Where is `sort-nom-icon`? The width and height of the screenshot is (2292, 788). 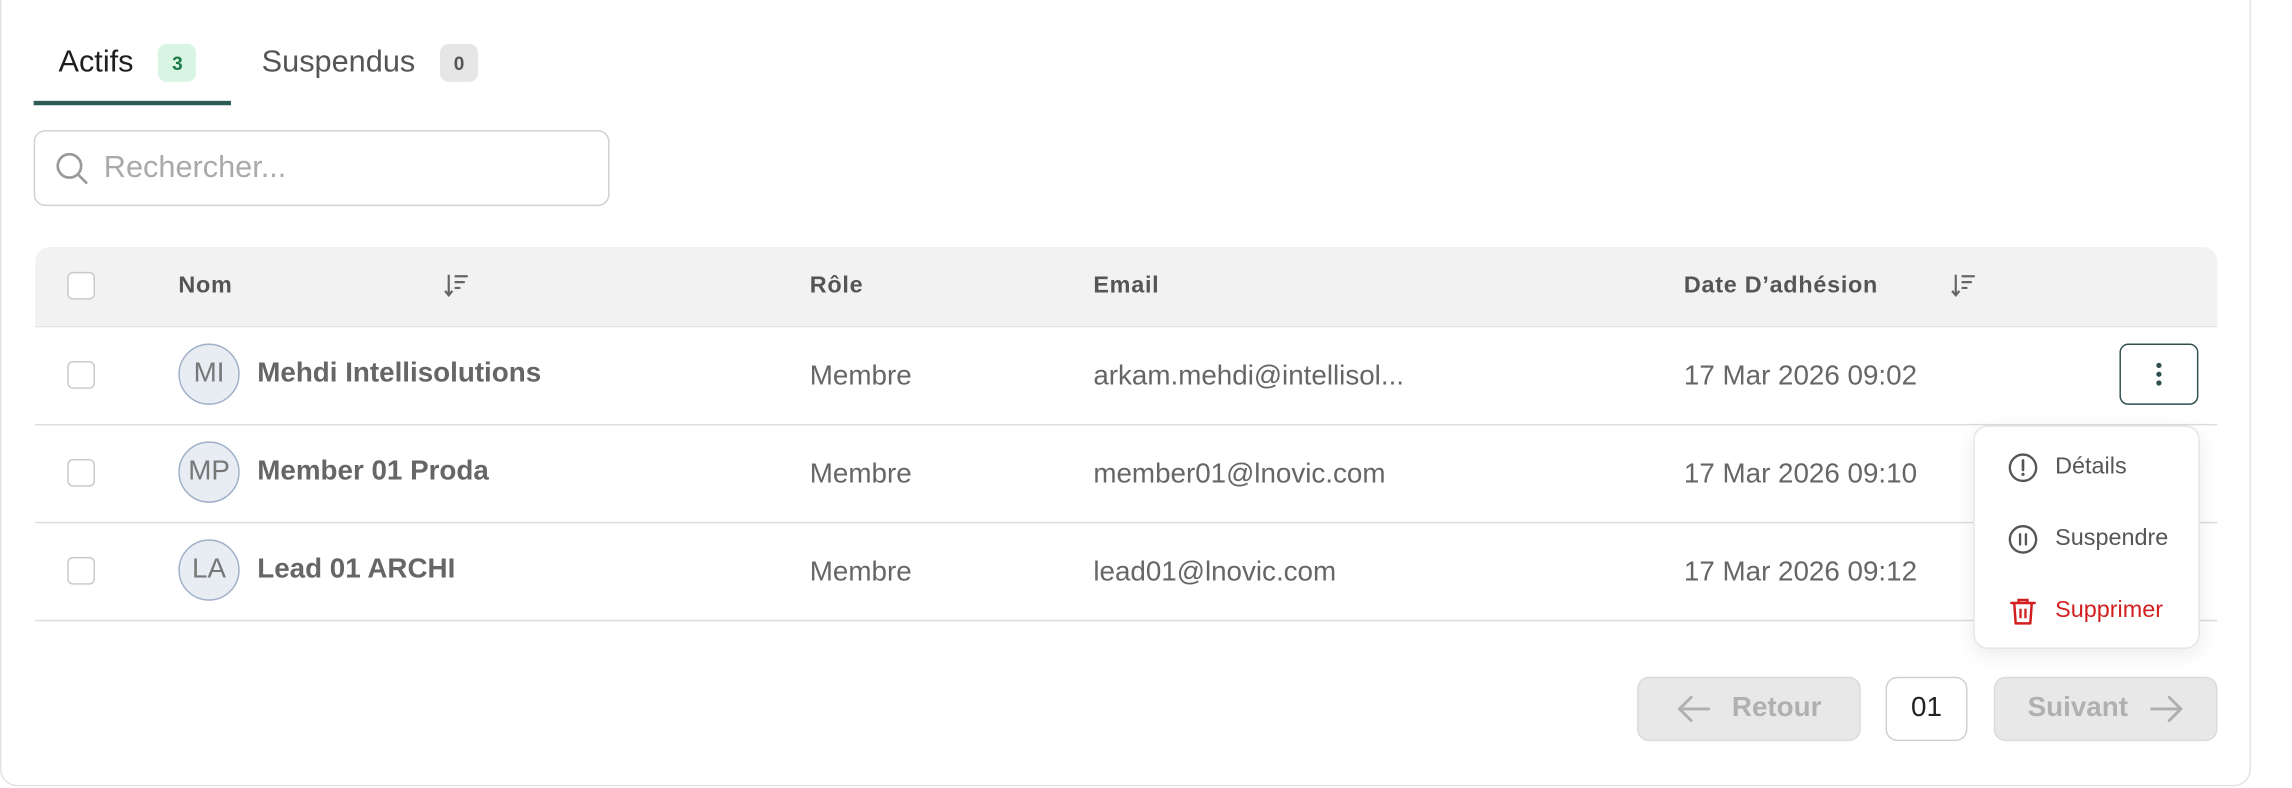
sort-nom-icon is located at coordinates (456, 285).